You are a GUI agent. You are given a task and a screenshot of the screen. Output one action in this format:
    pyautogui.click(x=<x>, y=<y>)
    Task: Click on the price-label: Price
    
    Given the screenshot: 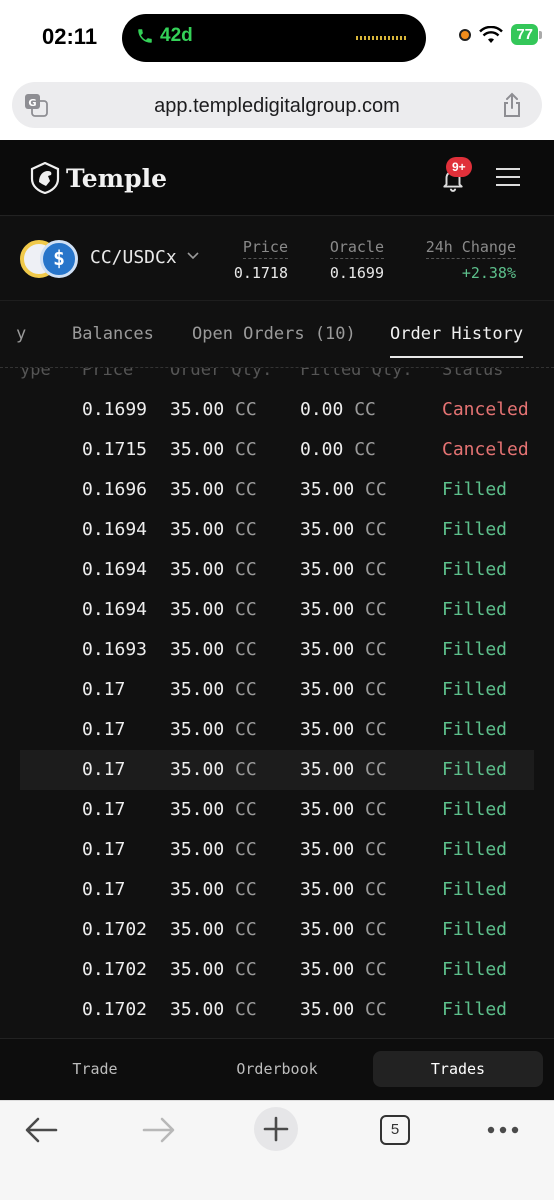 What is the action you would take?
    pyautogui.click(x=265, y=248)
    